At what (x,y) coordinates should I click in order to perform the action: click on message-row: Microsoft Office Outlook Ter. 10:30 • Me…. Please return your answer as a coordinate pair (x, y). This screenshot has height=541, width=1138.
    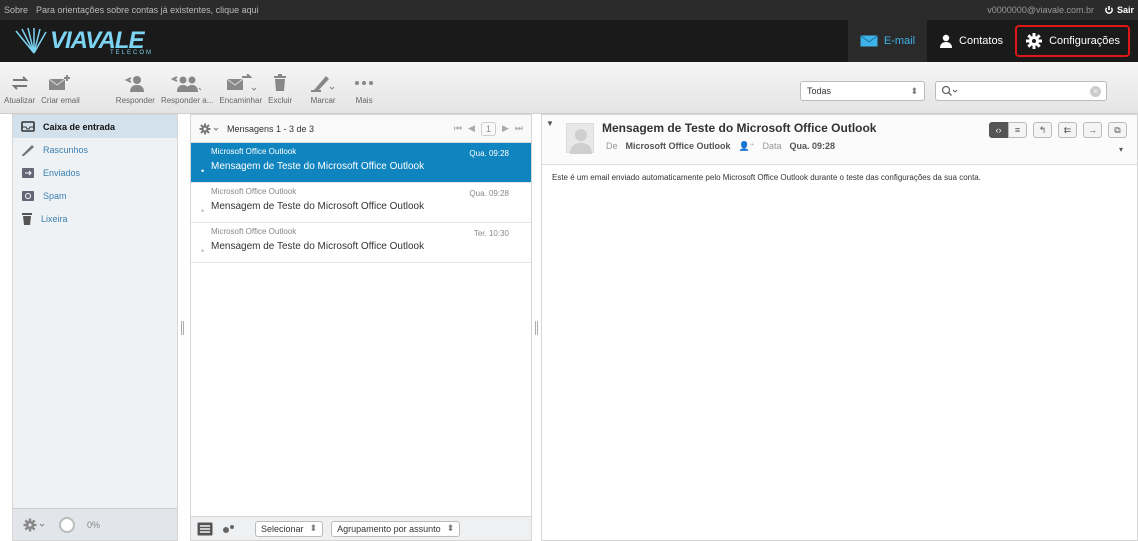
    Looking at the image, I should click on (361, 243).